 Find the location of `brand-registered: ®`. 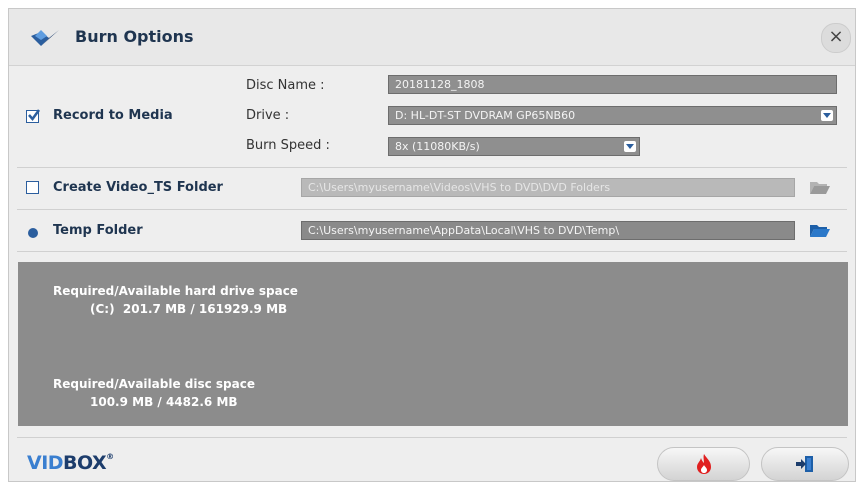

brand-registered: ® is located at coordinates (110, 456).